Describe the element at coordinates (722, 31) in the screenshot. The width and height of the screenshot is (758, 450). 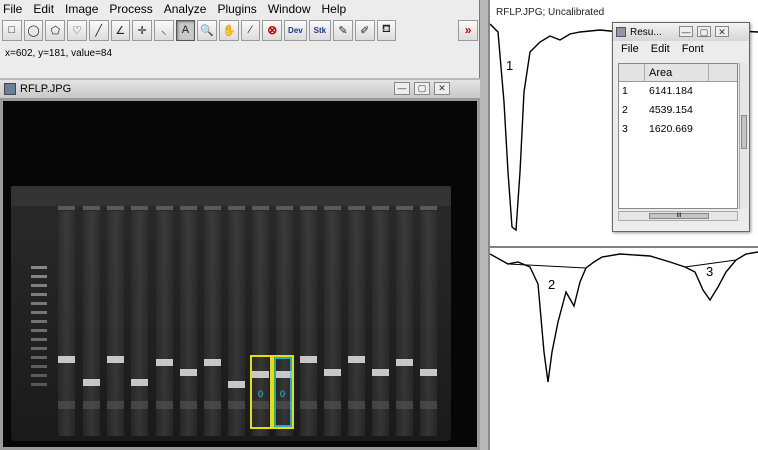
I see `results-close-button: ✕` at that location.